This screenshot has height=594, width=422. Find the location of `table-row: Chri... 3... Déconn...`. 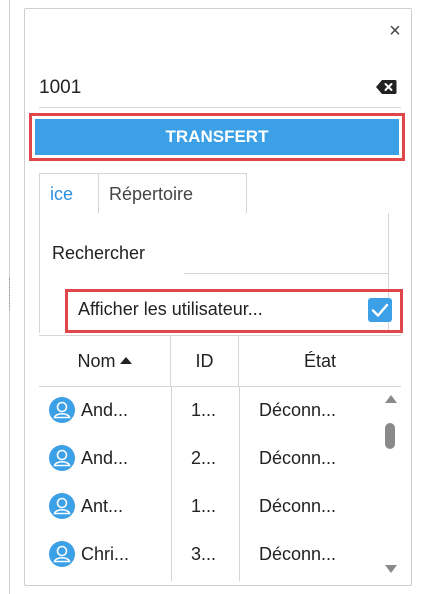

table-row: Chri... 3... Déconn... is located at coordinates (210, 555).